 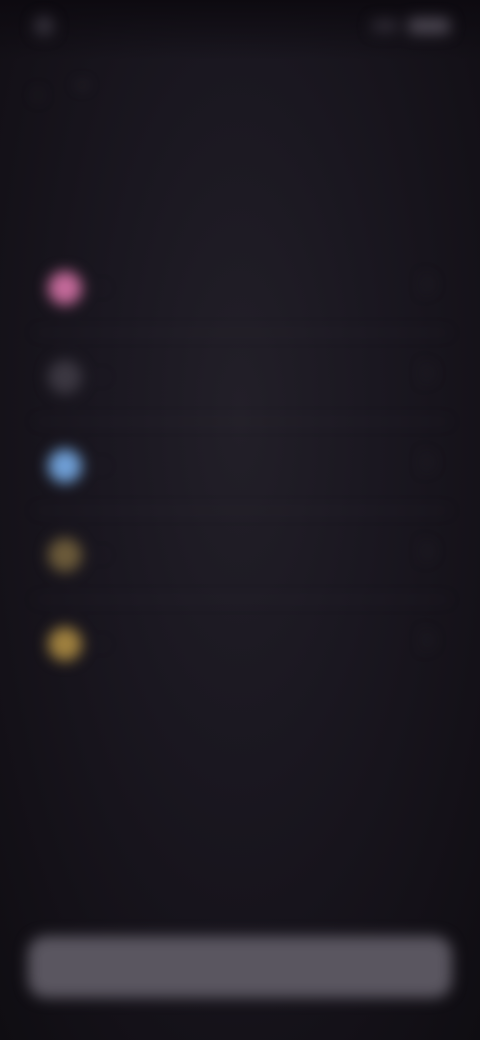 I want to click on battery-icon, so click(x=429, y=26).